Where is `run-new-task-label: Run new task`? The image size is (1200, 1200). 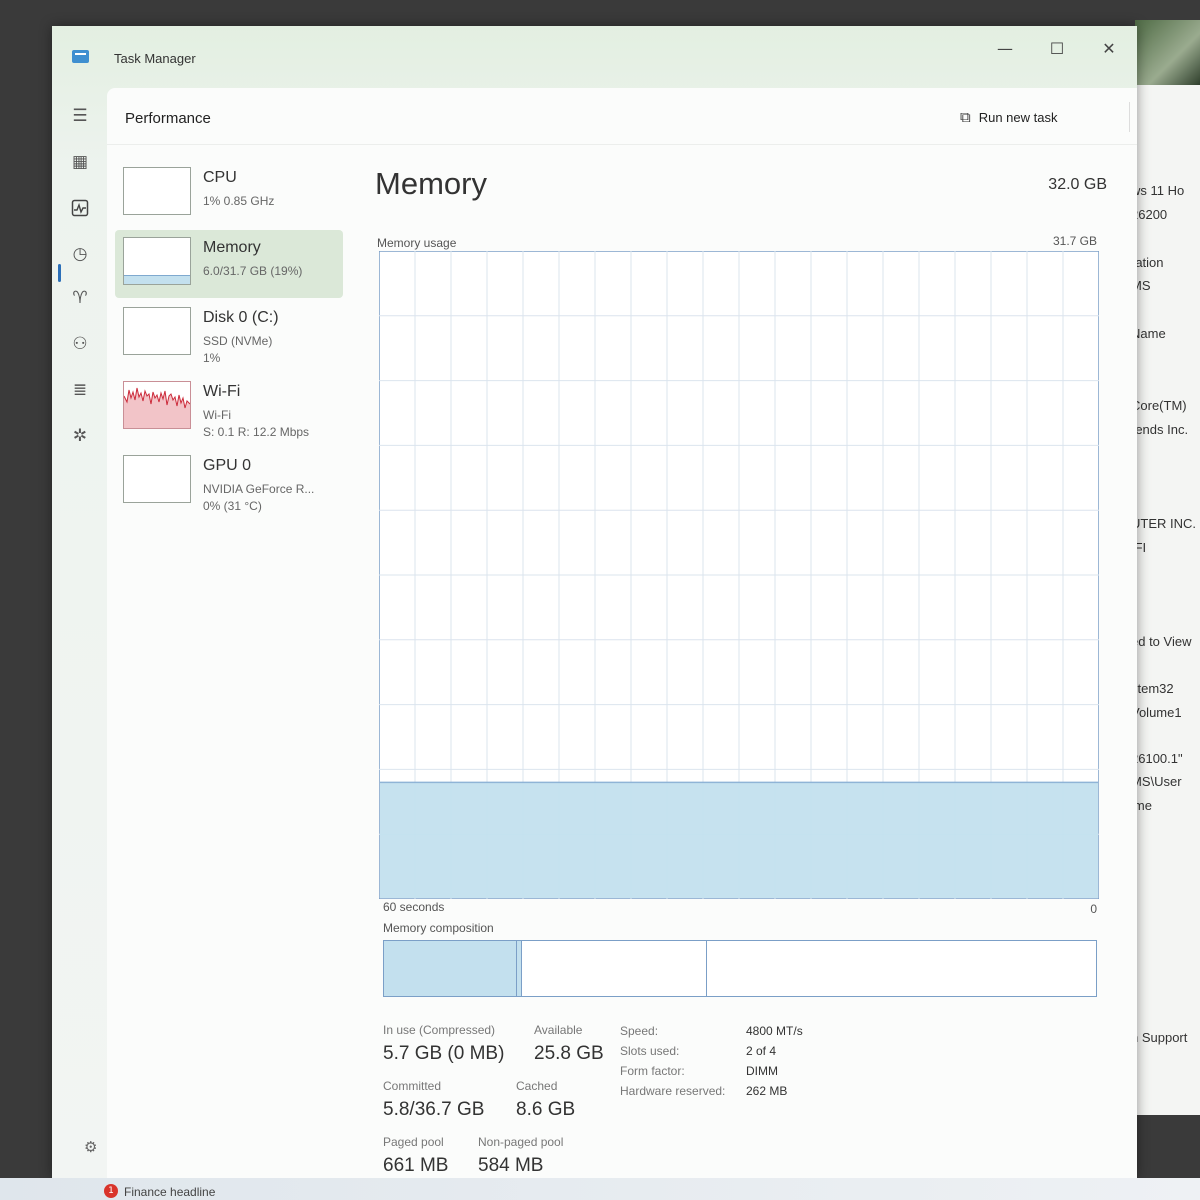
run-new-task-label: Run new task is located at coordinates (1018, 117).